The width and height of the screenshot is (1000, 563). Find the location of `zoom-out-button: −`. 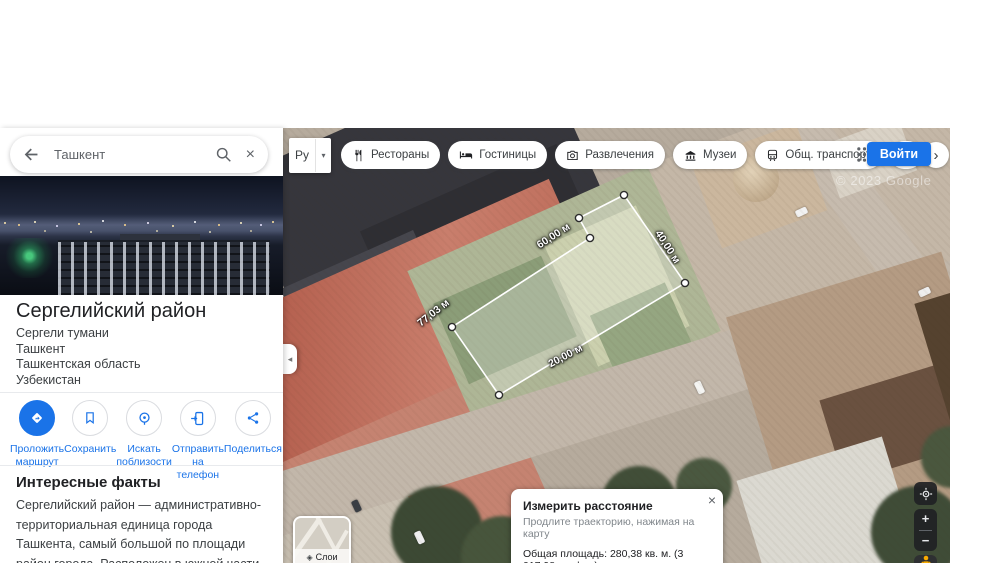

zoom-out-button: − is located at coordinates (925, 541).